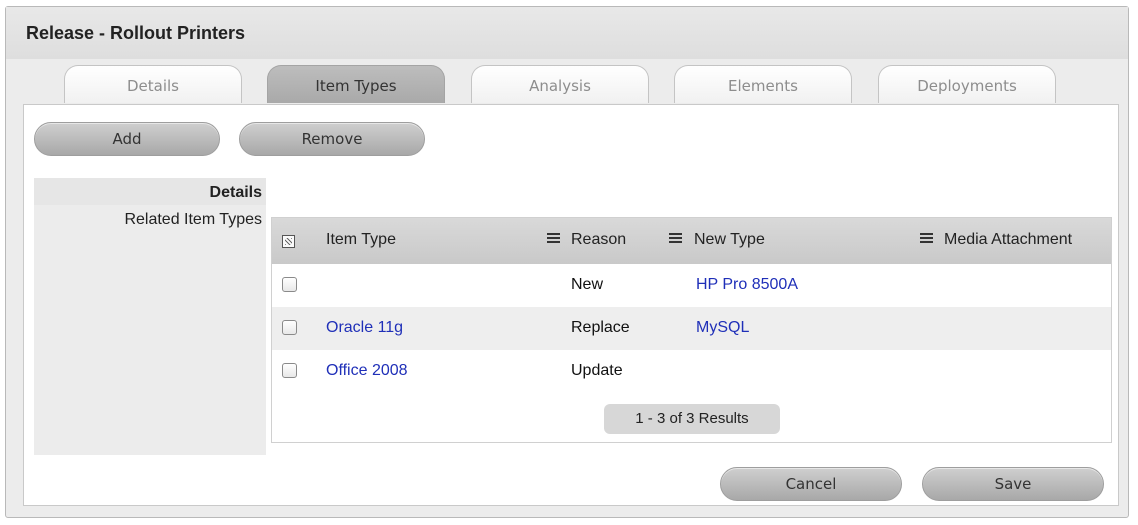 The height and width of the screenshot is (525, 1138). I want to click on tab-details: Details, so click(153, 84).